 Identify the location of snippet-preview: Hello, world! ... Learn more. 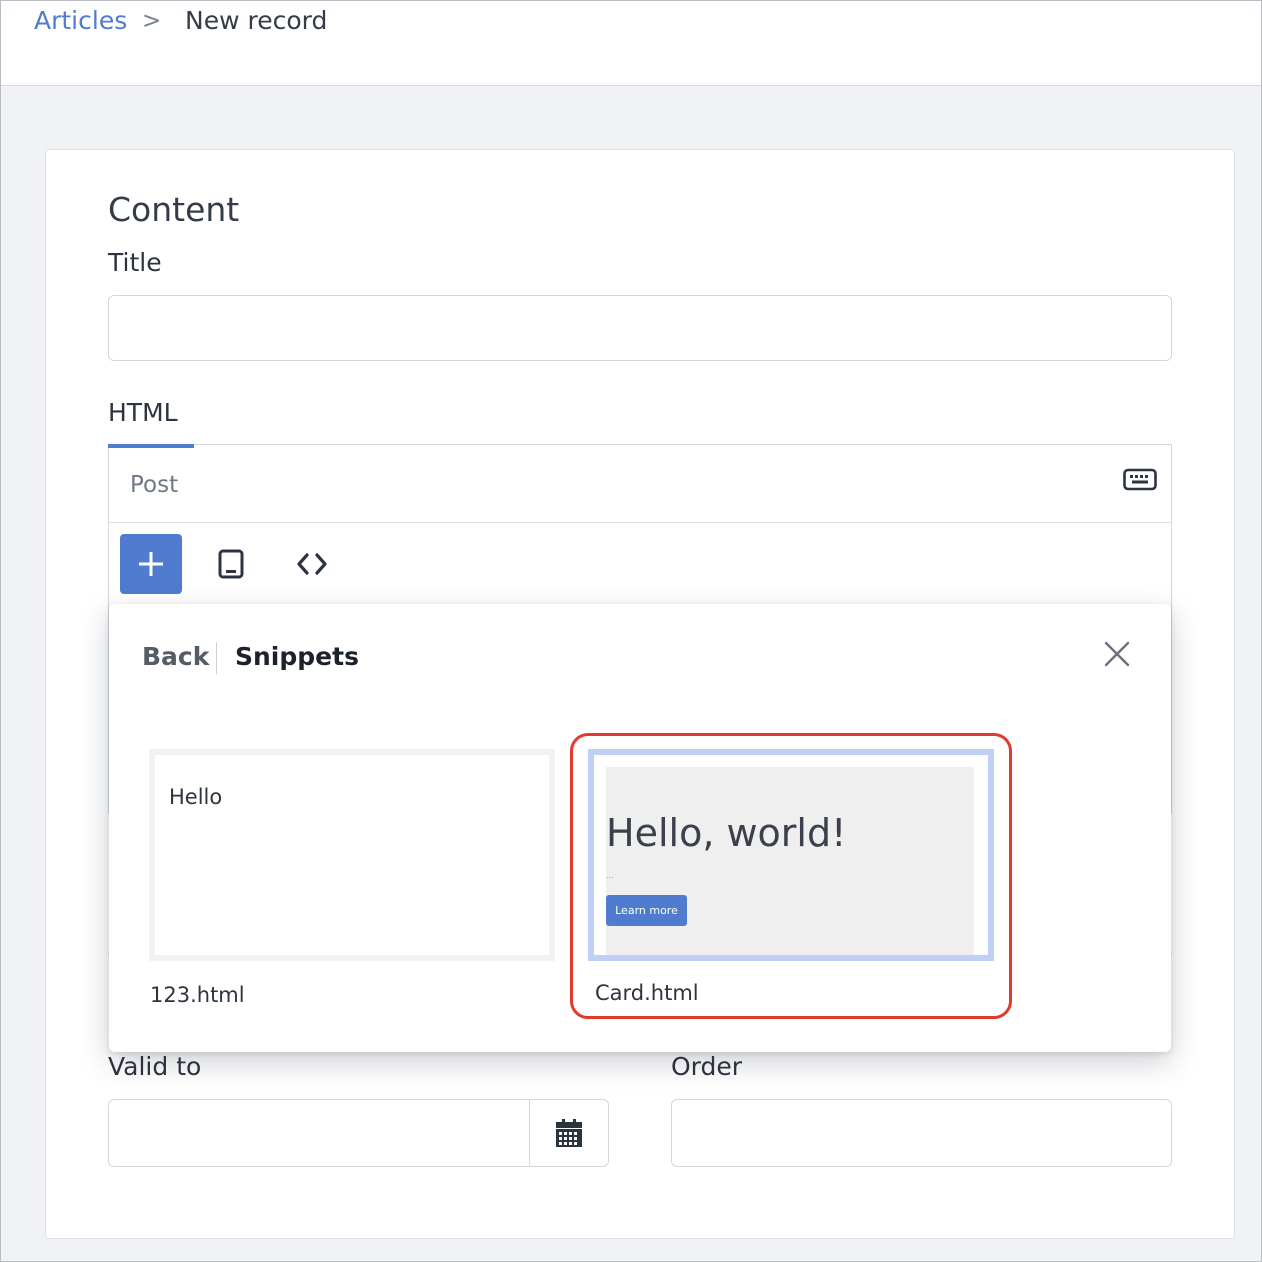
(791, 855).